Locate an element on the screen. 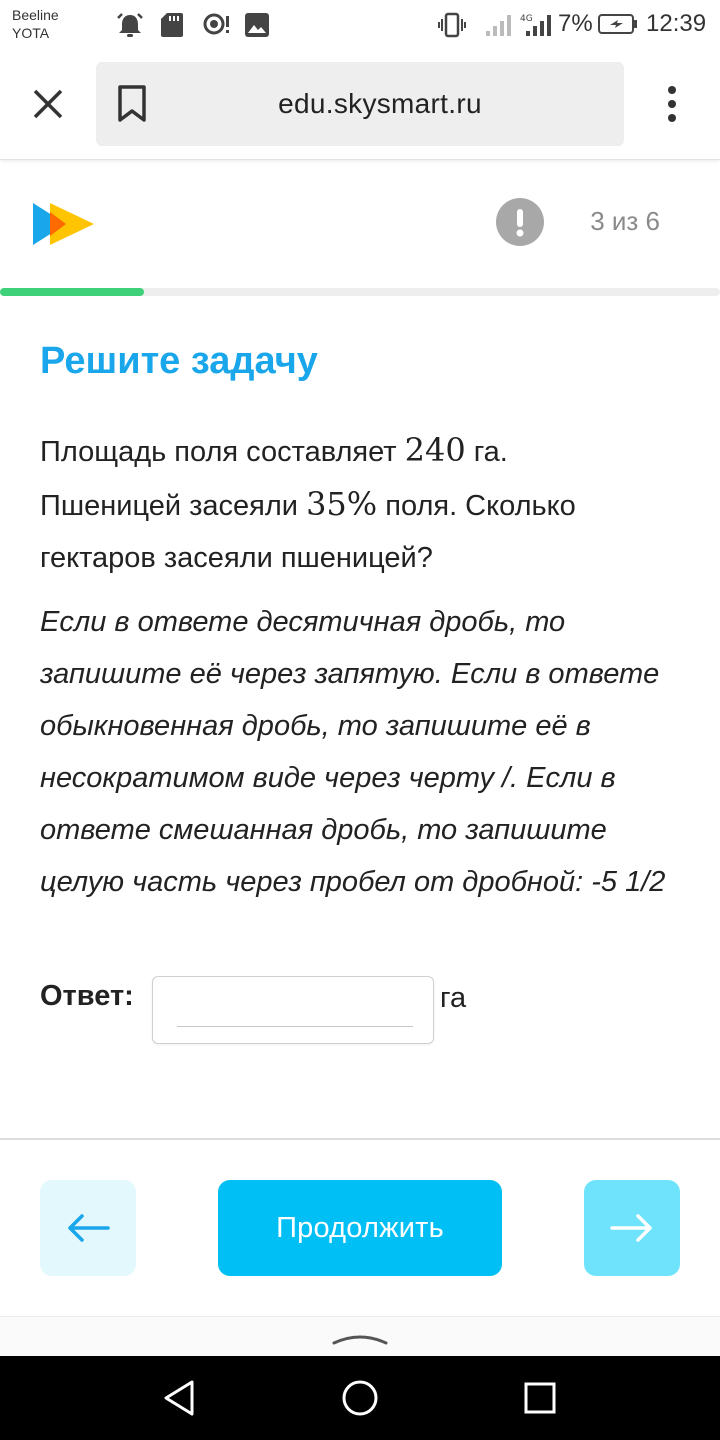 The height and width of the screenshot is (1440, 720). alarm-icon is located at coordinates (130, 27).